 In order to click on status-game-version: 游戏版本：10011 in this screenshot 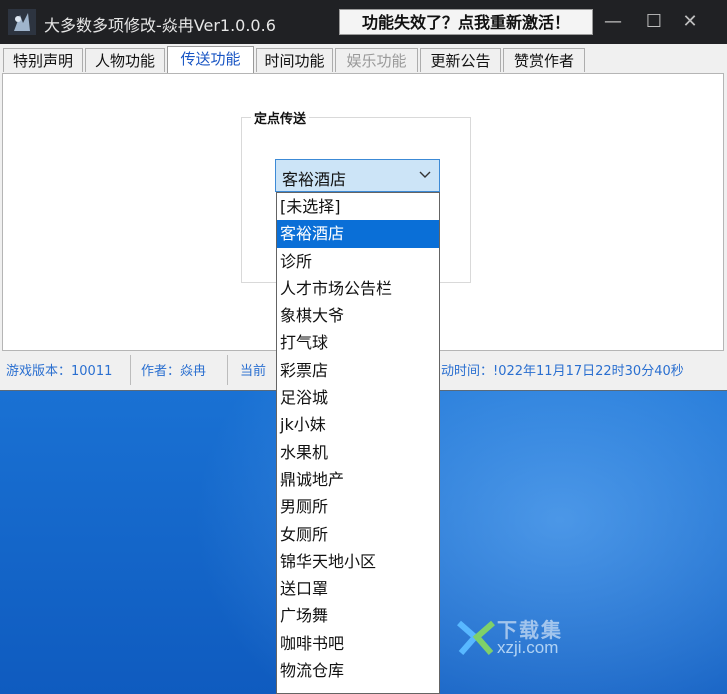, I will do `click(59, 371)`.